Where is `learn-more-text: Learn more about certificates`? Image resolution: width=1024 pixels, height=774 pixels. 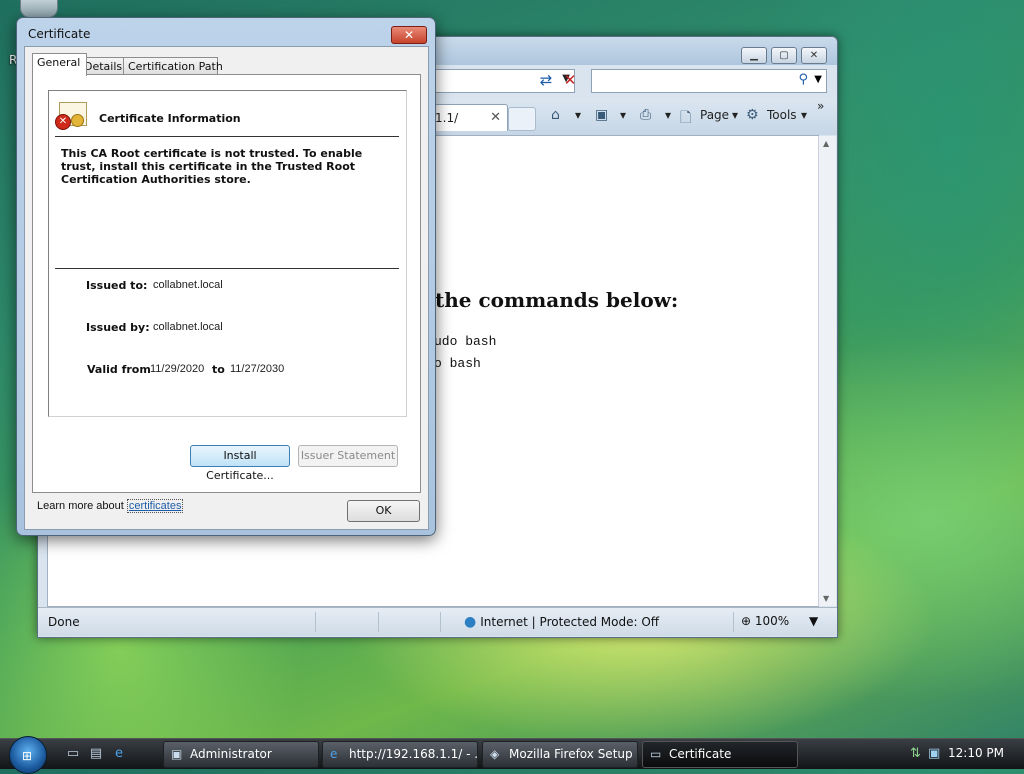 learn-more-text: Learn more about certificates is located at coordinates (110, 506).